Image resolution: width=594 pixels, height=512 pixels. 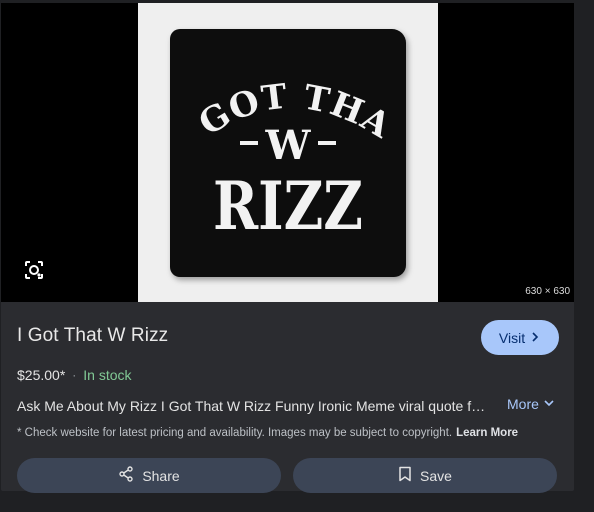 I want to click on bookmark-icon, so click(x=405, y=475).